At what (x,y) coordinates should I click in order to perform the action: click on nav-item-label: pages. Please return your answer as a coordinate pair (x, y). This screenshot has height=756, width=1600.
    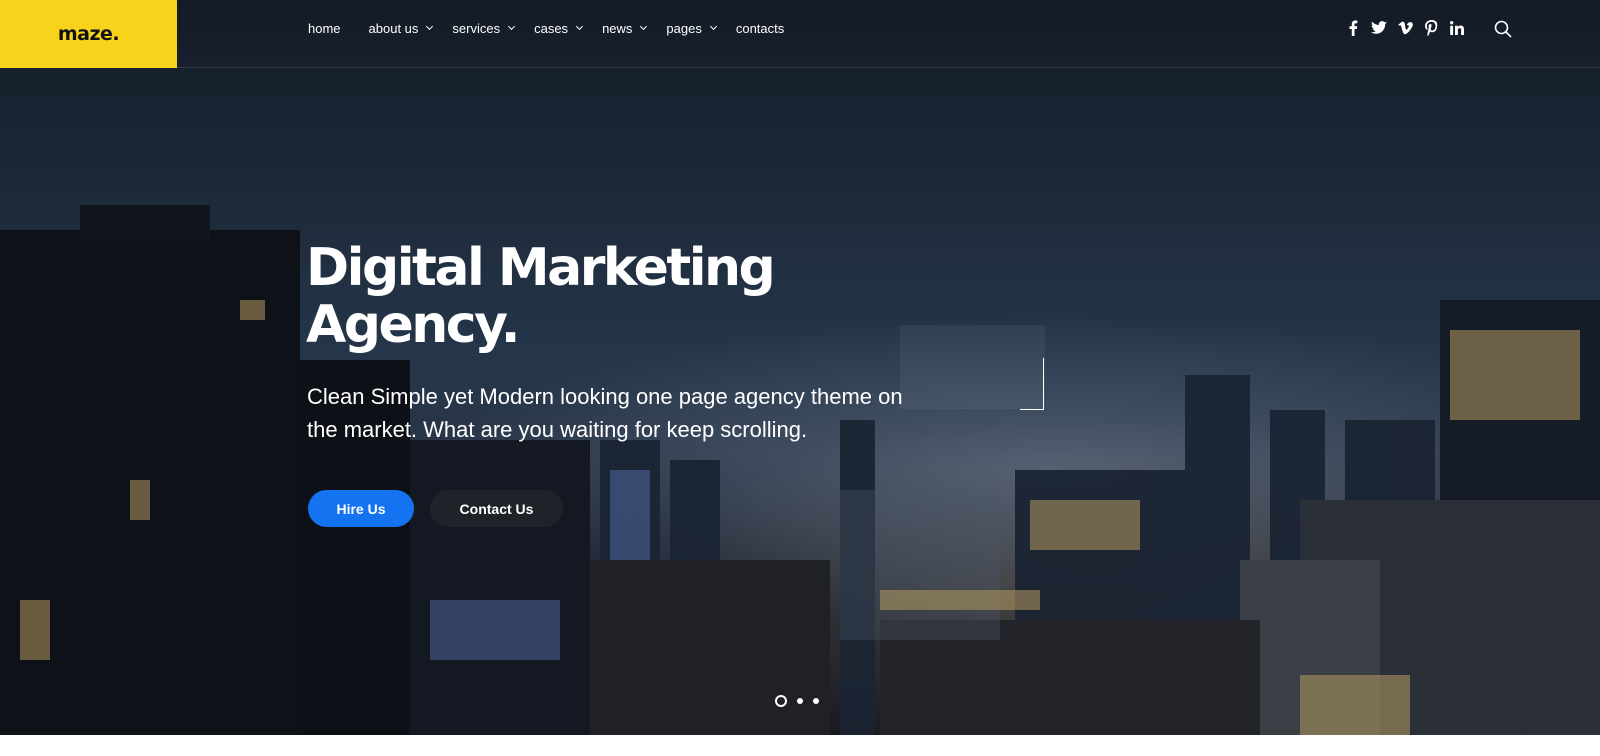
    Looking at the image, I should click on (684, 28).